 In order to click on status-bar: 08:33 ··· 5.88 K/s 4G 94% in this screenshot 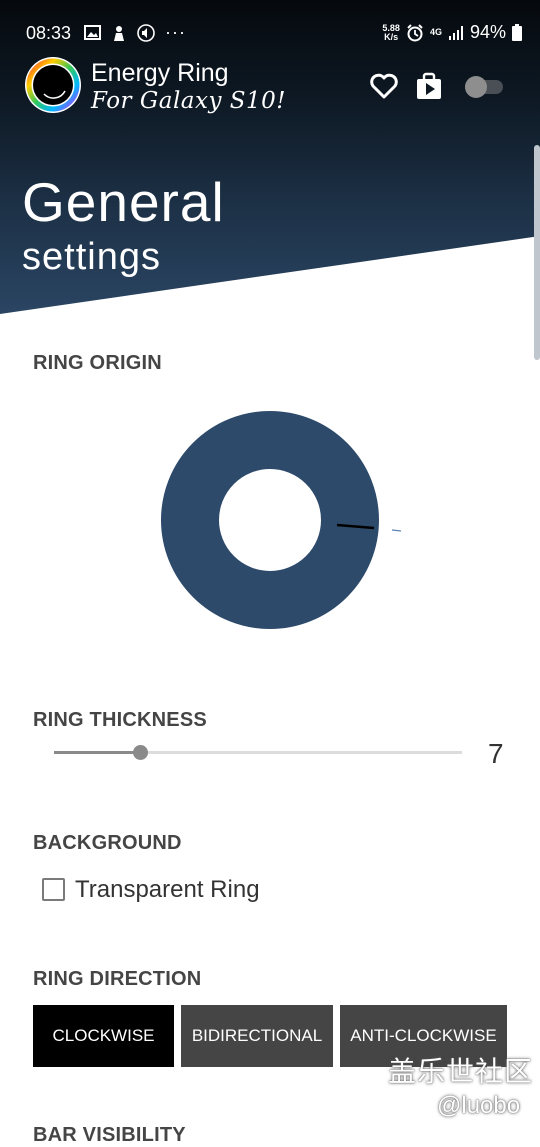, I will do `click(270, 32)`.